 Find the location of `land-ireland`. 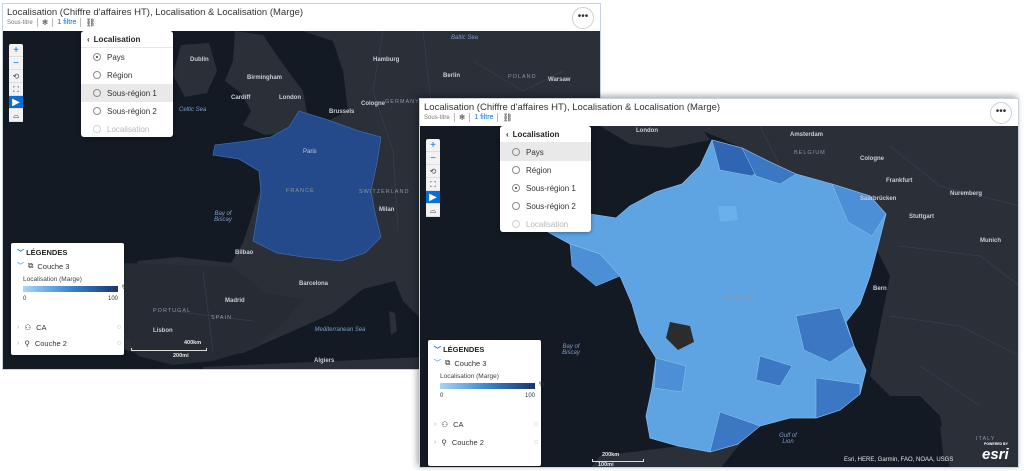

land-ireland is located at coordinates (195, 70).